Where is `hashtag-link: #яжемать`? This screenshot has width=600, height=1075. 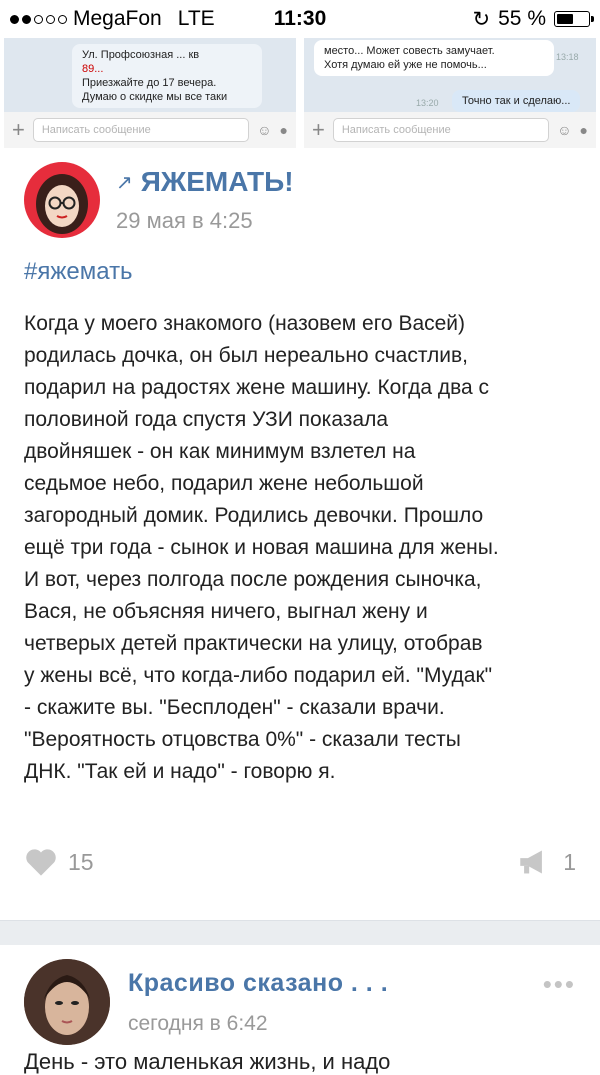 hashtag-link: #яжемать is located at coordinates (300, 272).